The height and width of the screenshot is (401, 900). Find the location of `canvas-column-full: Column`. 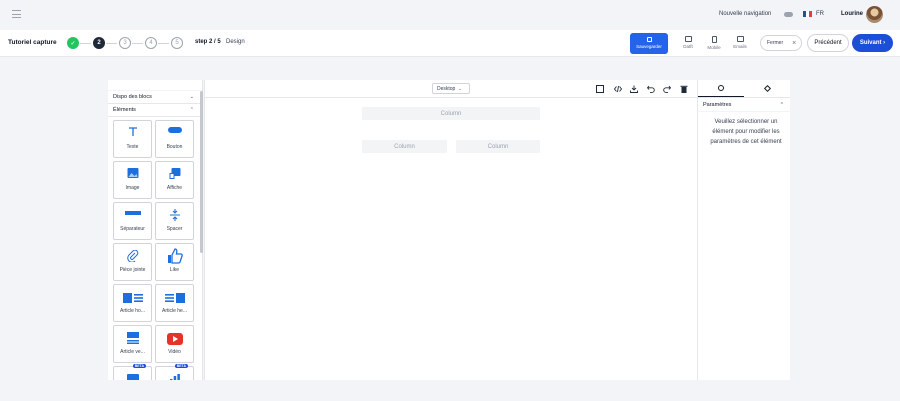

canvas-column-full: Column is located at coordinates (451, 113).